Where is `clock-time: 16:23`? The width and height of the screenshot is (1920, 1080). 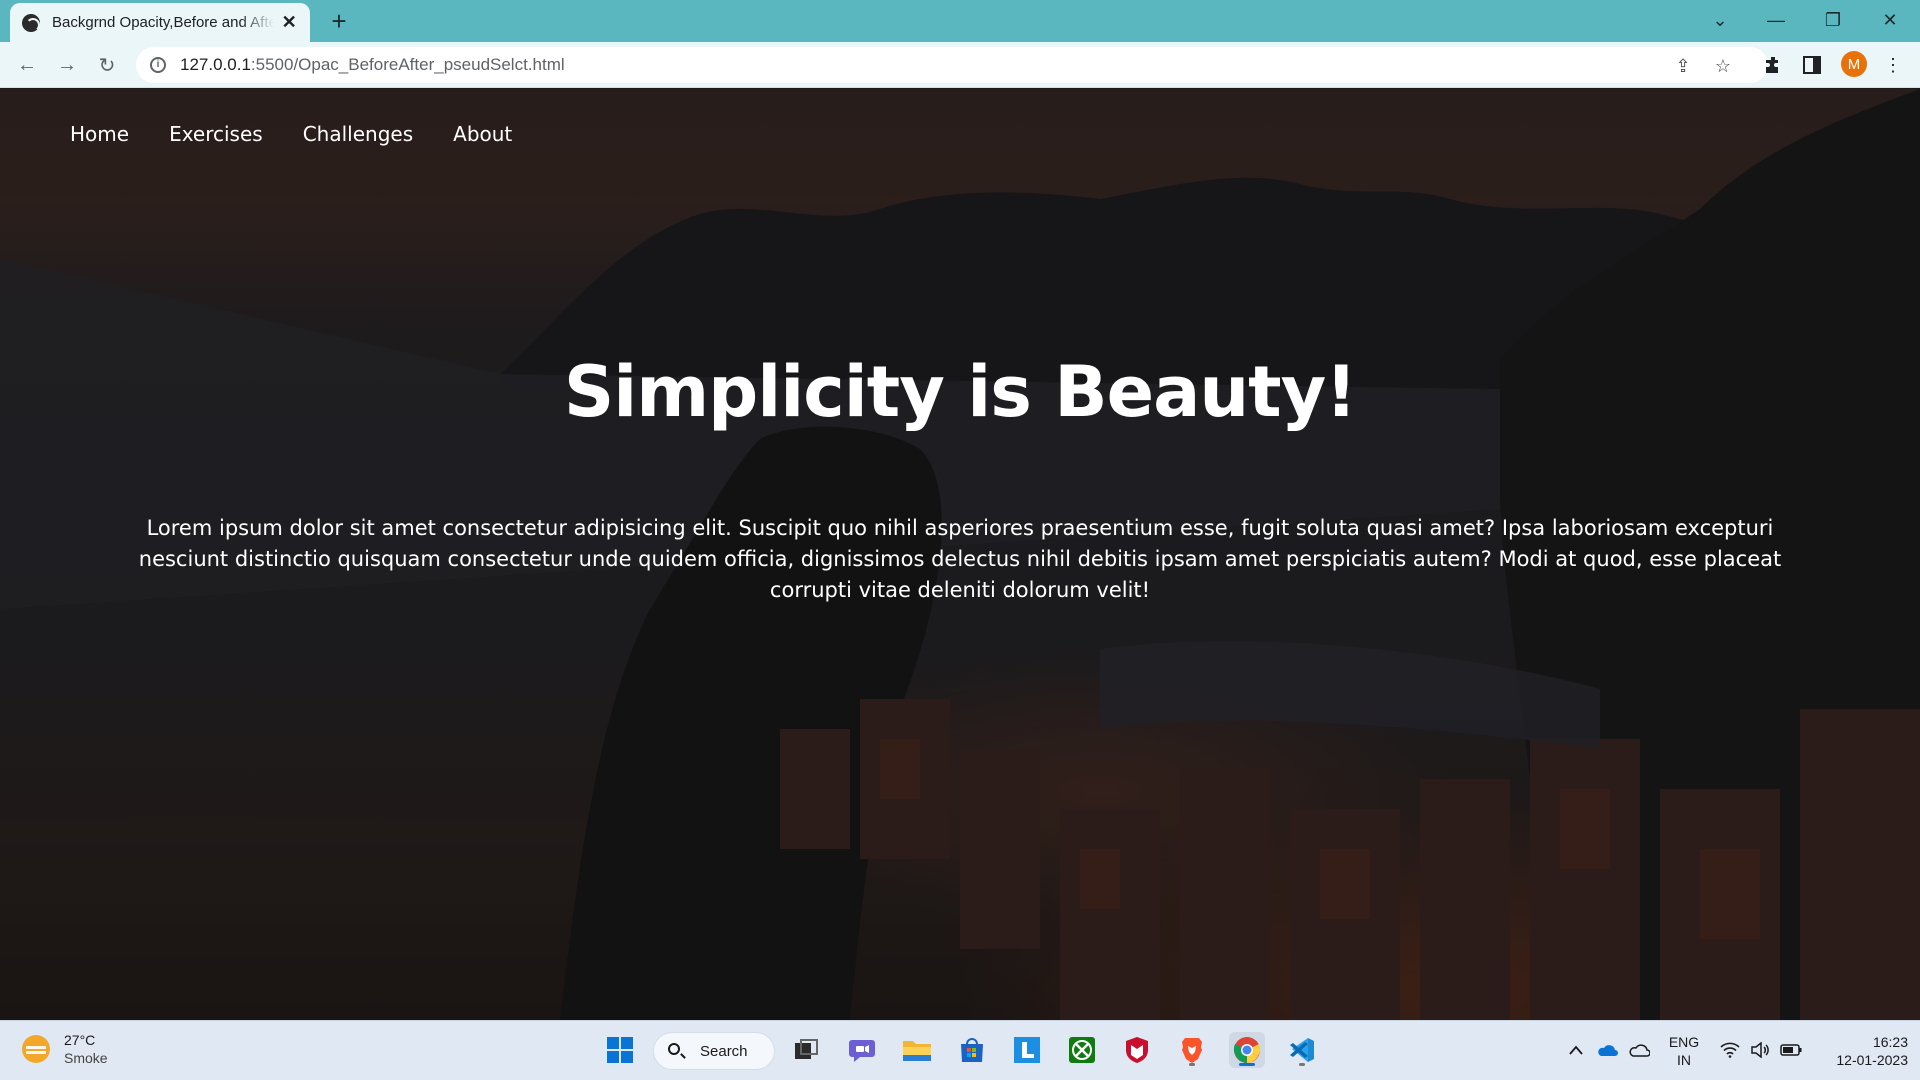 clock-time: 16:23 is located at coordinates (1890, 1042).